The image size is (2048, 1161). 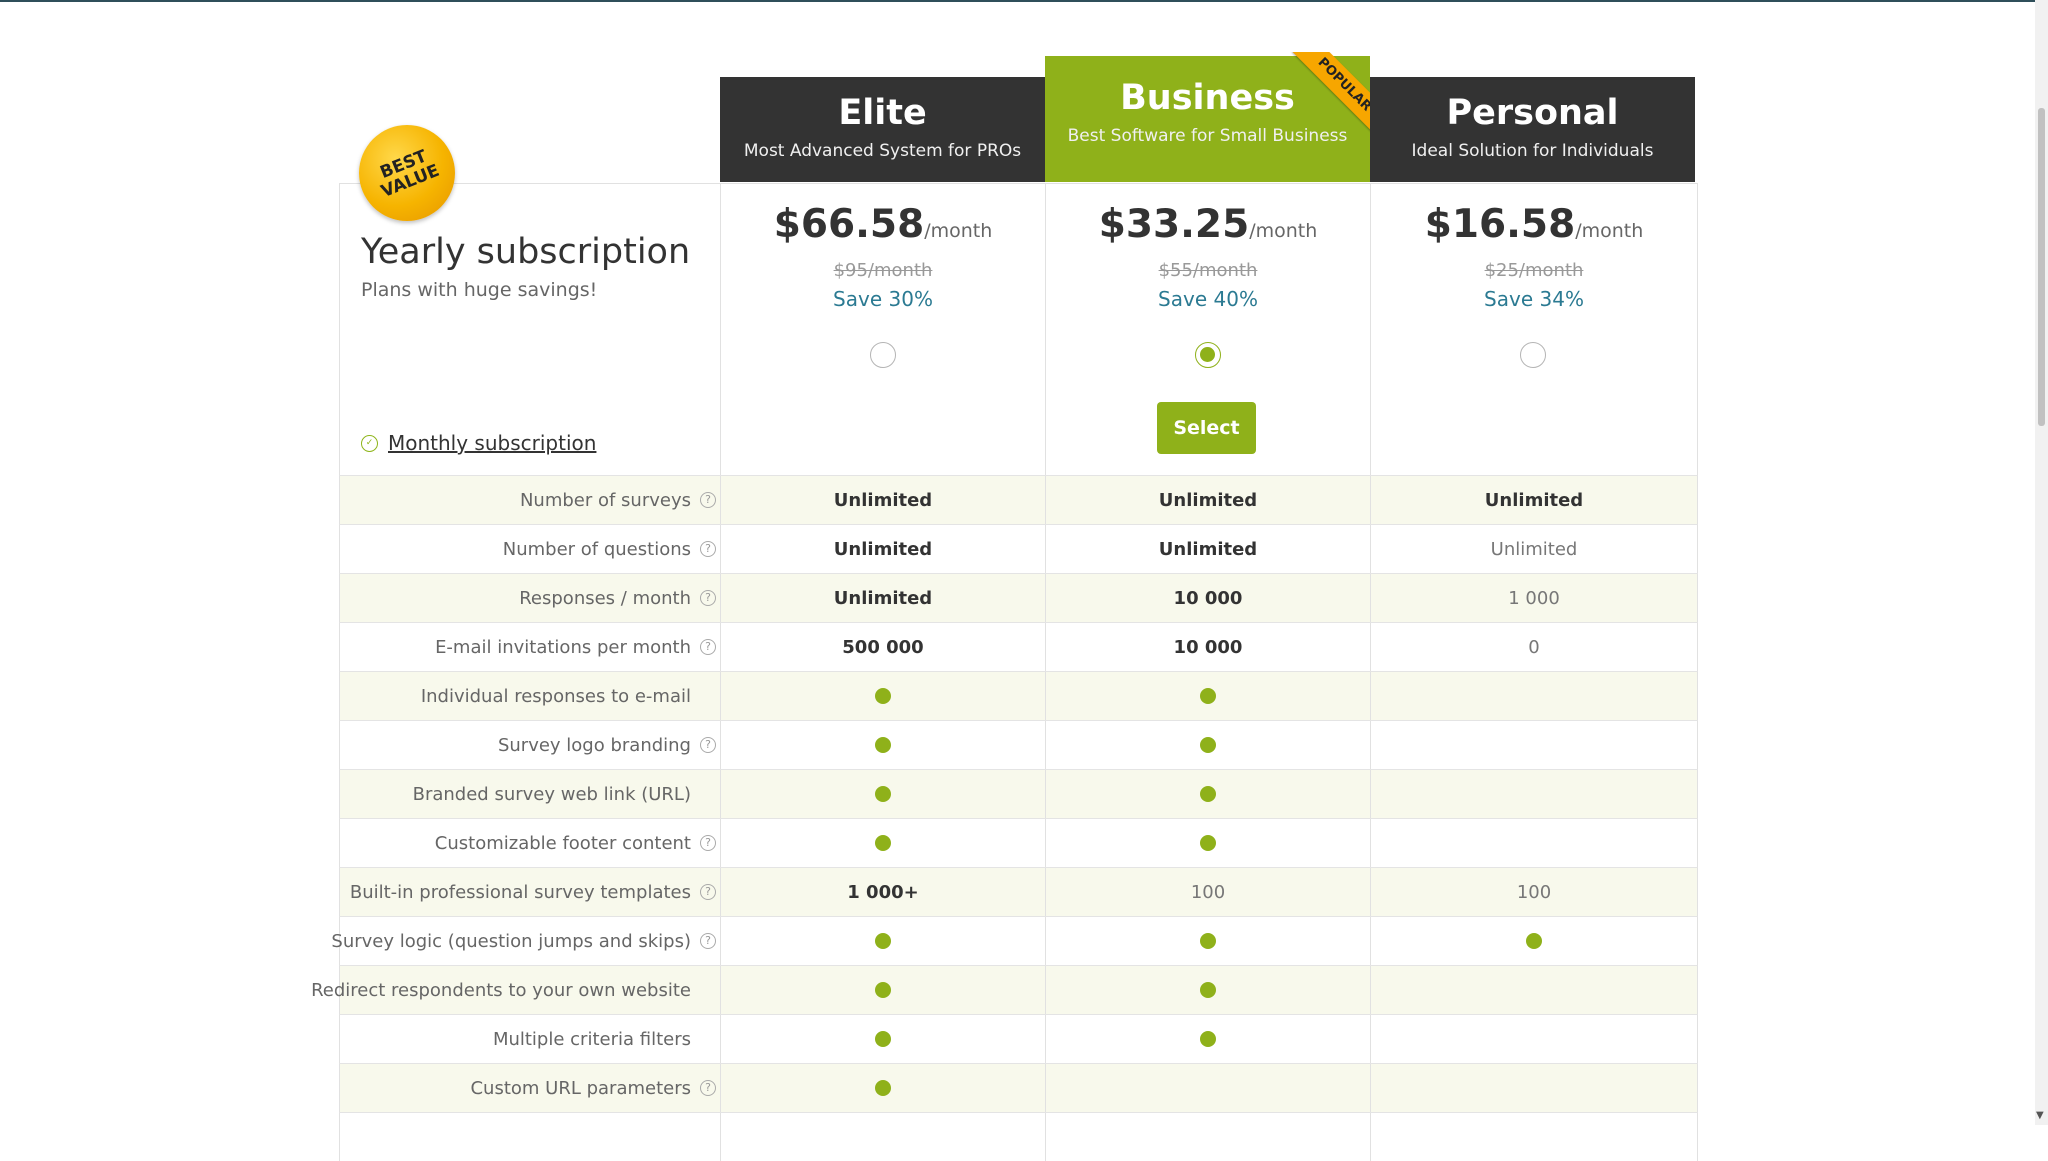 What do you see at coordinates (1018, 744) in the screenshot?
I see `feature-row: Survey logo branding?` at bounding box center [1018, 744].